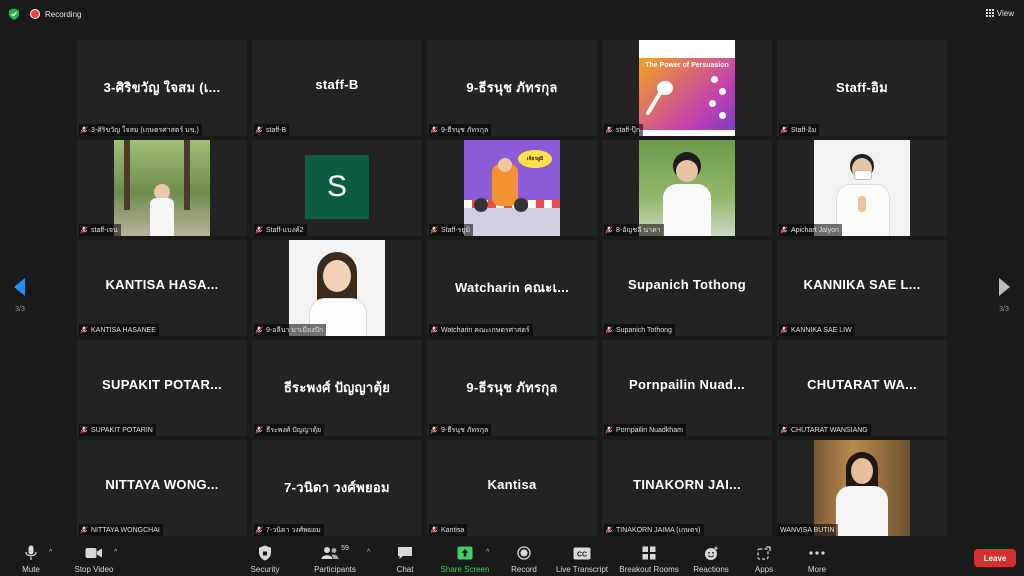 The height and width of the screenshot is (576, 1024). Describe the element at coordinates (862, 88) in the screenshot. I see `participant-tile: Staff-อิม Staff-อิม` at that location.